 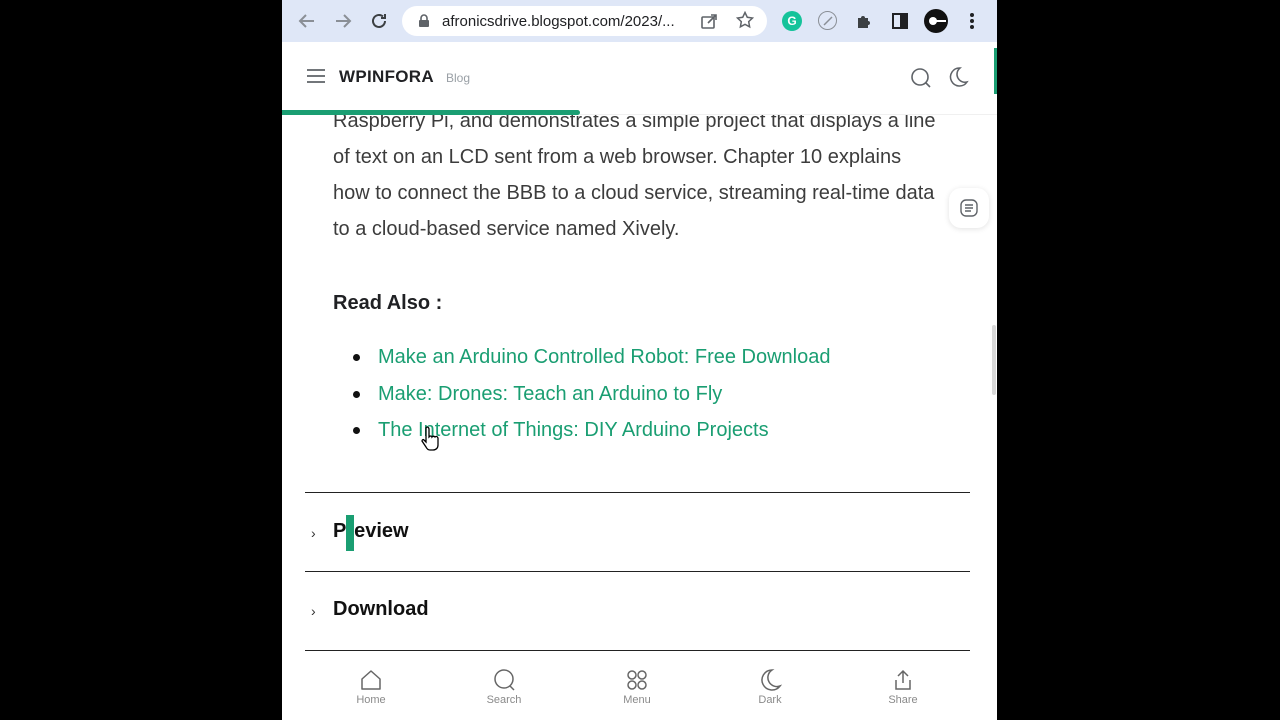 I want to click on table-of-contents-icon, so click(x=969, y=208).